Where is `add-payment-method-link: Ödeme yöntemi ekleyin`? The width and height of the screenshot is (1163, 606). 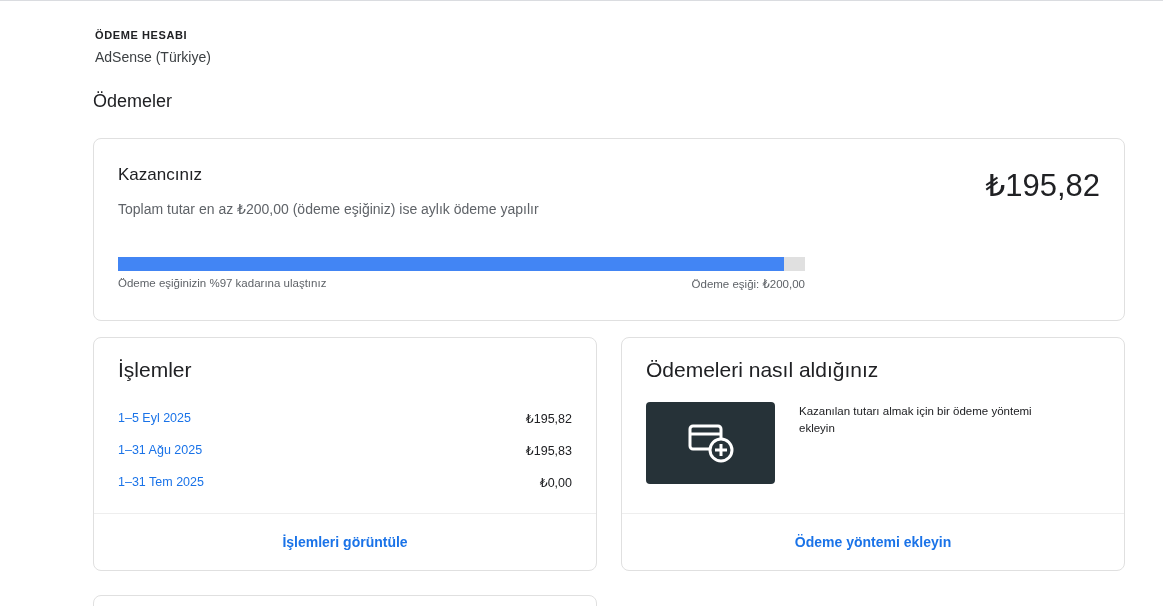 add-payment-method-link: Ödeme yöntemi ekleyin is located at coordinates (873, 542).